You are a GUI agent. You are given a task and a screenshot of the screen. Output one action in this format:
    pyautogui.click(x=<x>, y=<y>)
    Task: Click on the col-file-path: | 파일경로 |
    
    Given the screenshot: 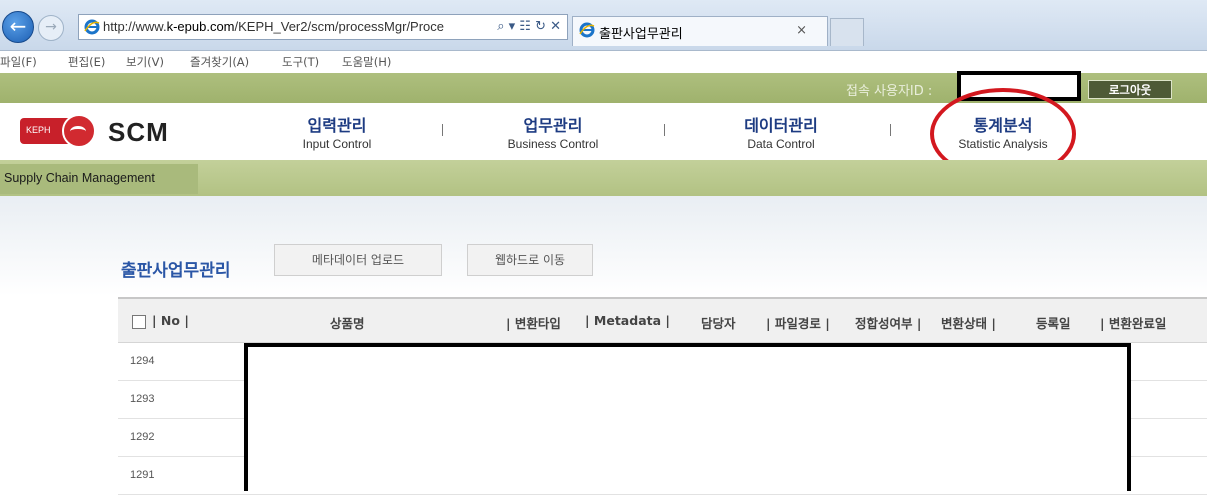 What is the action you would take?
    pyautogui.click(x=798, y=322)
    